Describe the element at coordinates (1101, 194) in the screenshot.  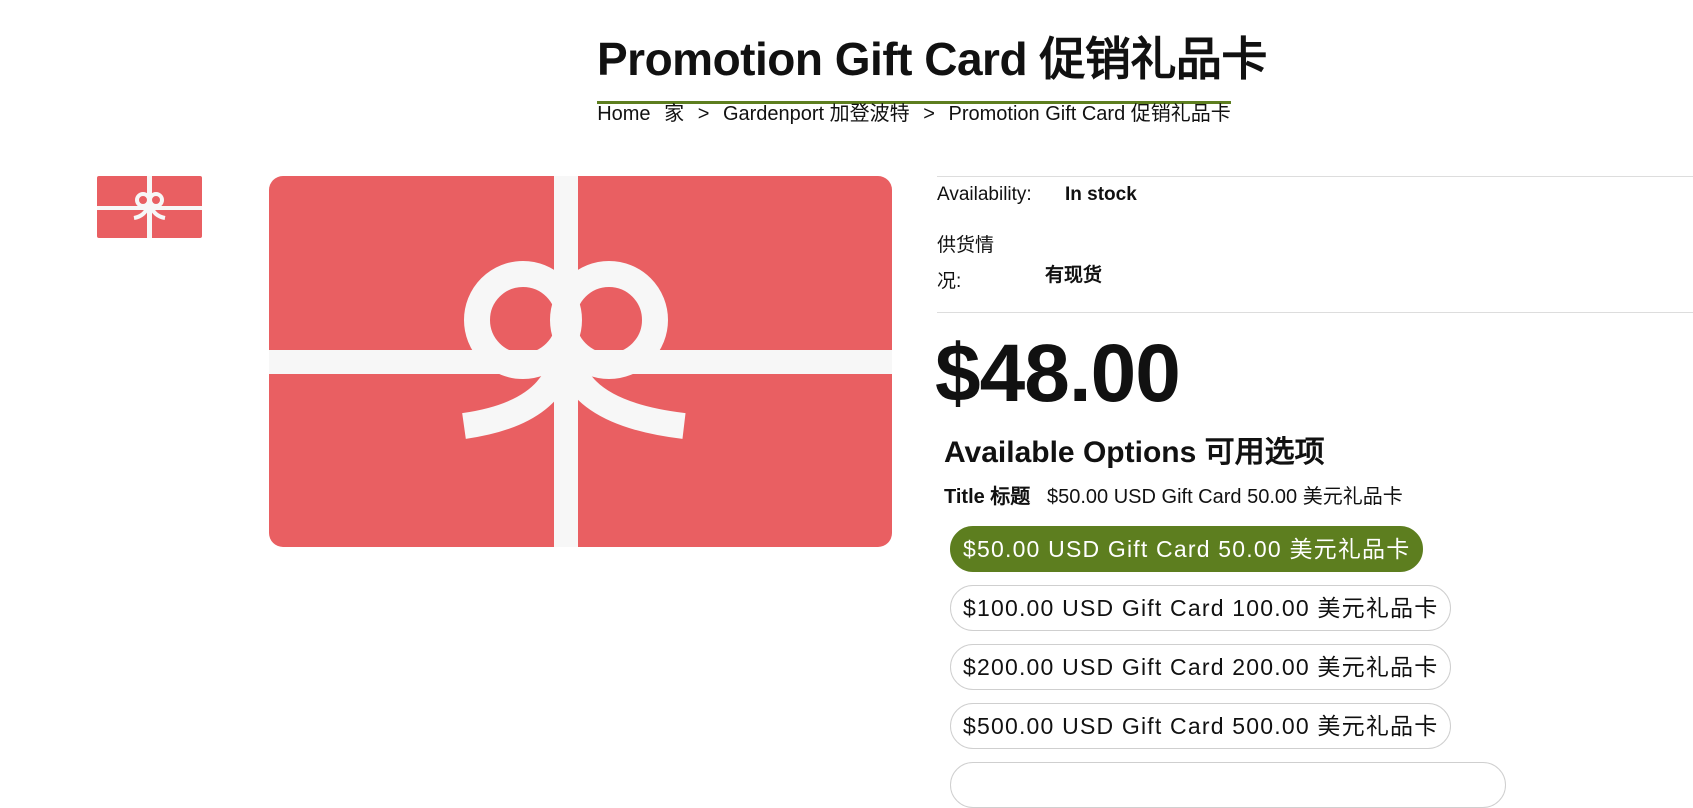
I see `availability-value: In stock` at that location.